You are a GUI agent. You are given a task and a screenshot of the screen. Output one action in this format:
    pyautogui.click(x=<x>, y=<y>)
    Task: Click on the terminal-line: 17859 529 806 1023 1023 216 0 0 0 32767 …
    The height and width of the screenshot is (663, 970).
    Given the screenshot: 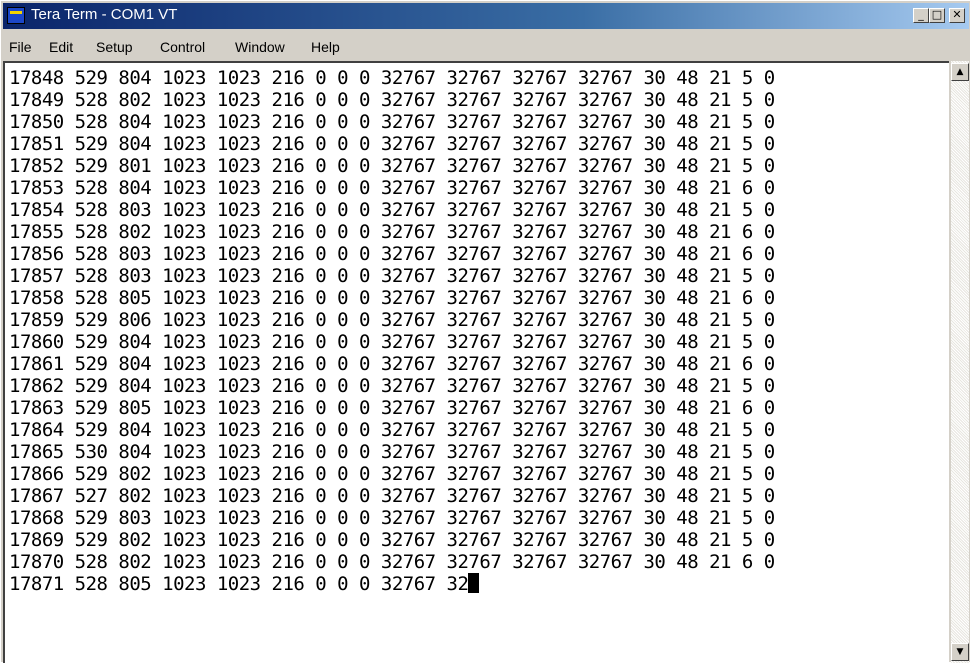 What is the action you would take?
    pyautogui.click(x=392, y=320)
    